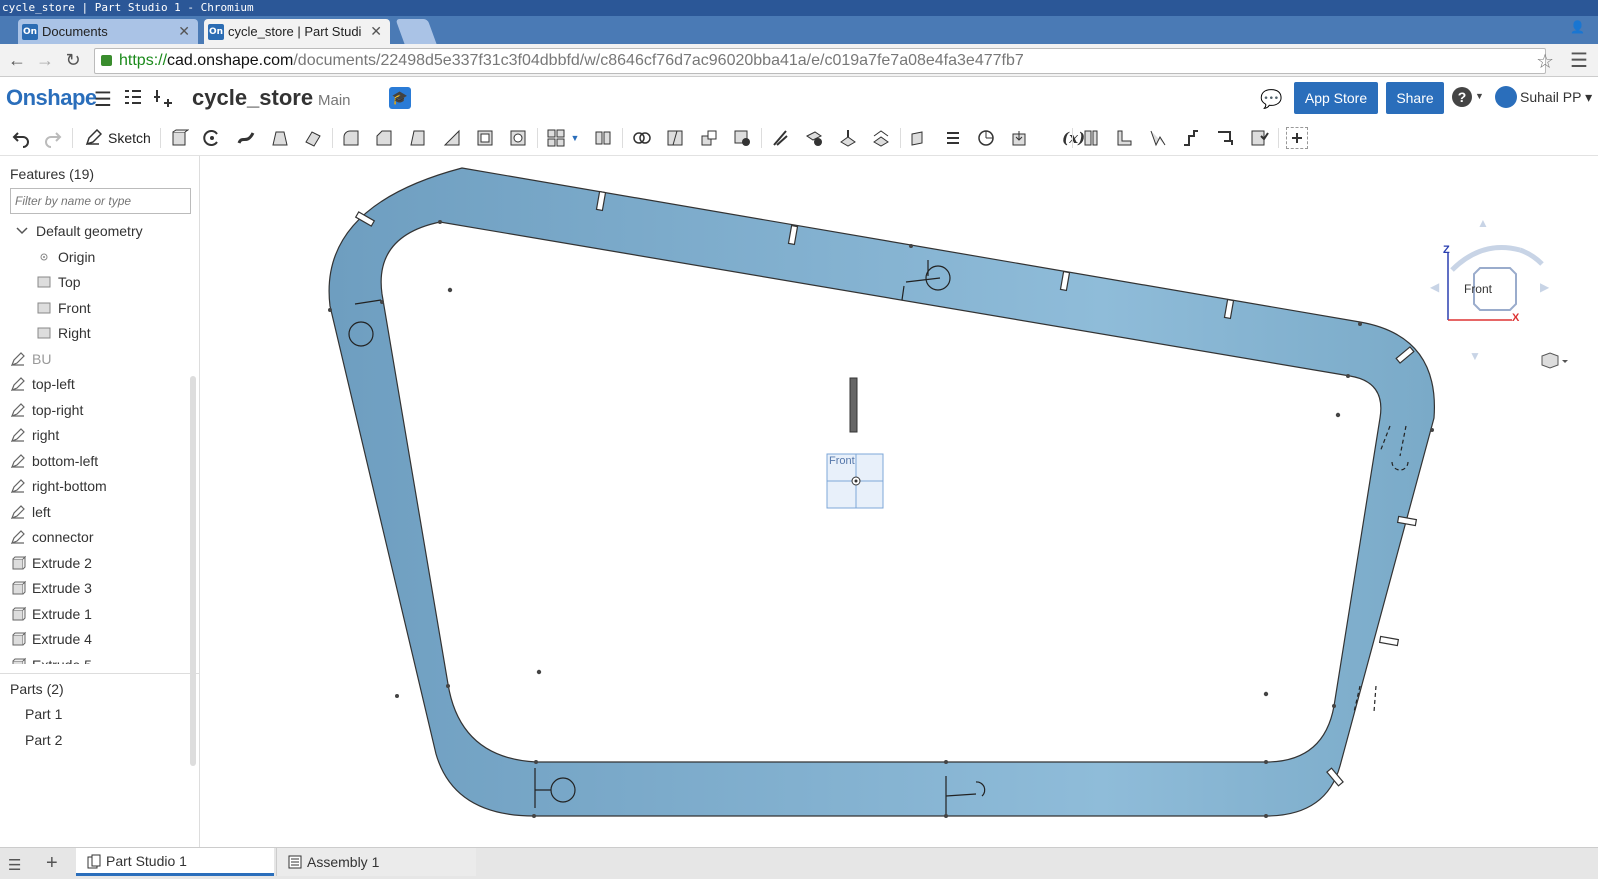 The width and height of the screenshot is (1598, 879). What do you see at coordinates (43, 714) in the screenshot?
I see `part-list-item: Part 1` at bounding box center [43, 714].